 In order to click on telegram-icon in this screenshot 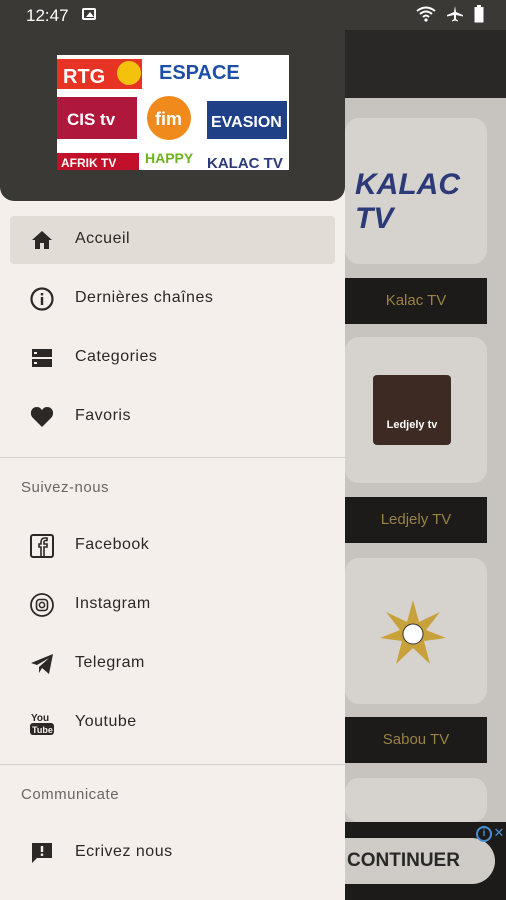, I will do `click(42, 664)`.